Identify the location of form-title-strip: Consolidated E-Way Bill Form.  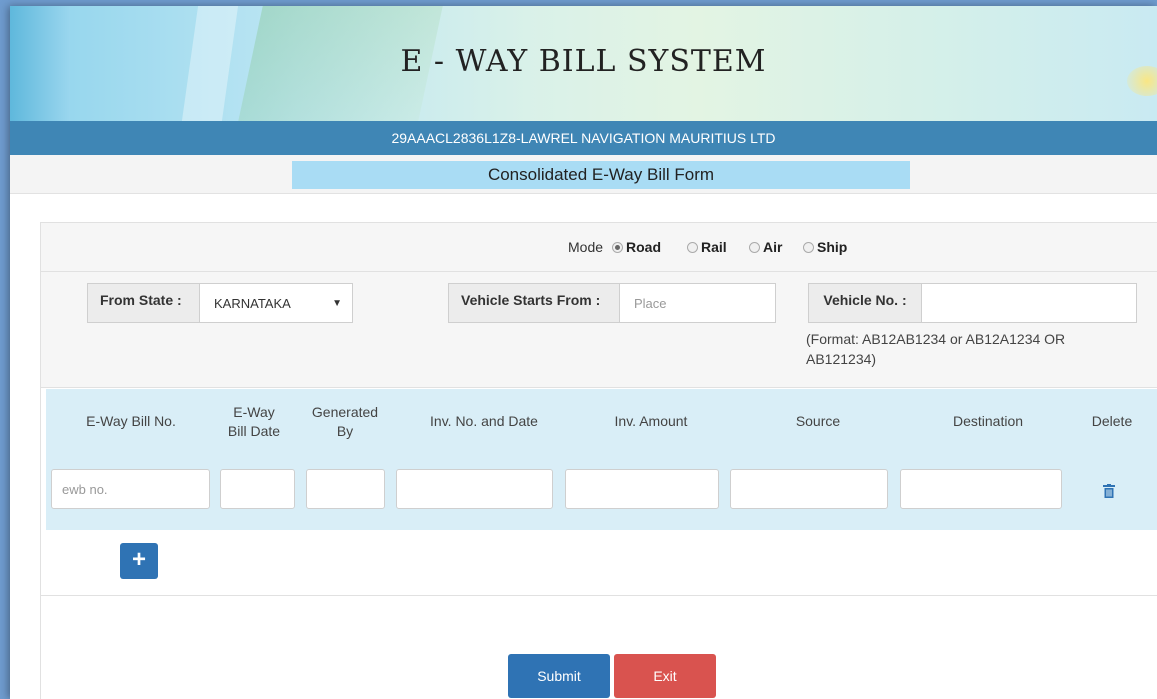
(583, 174).